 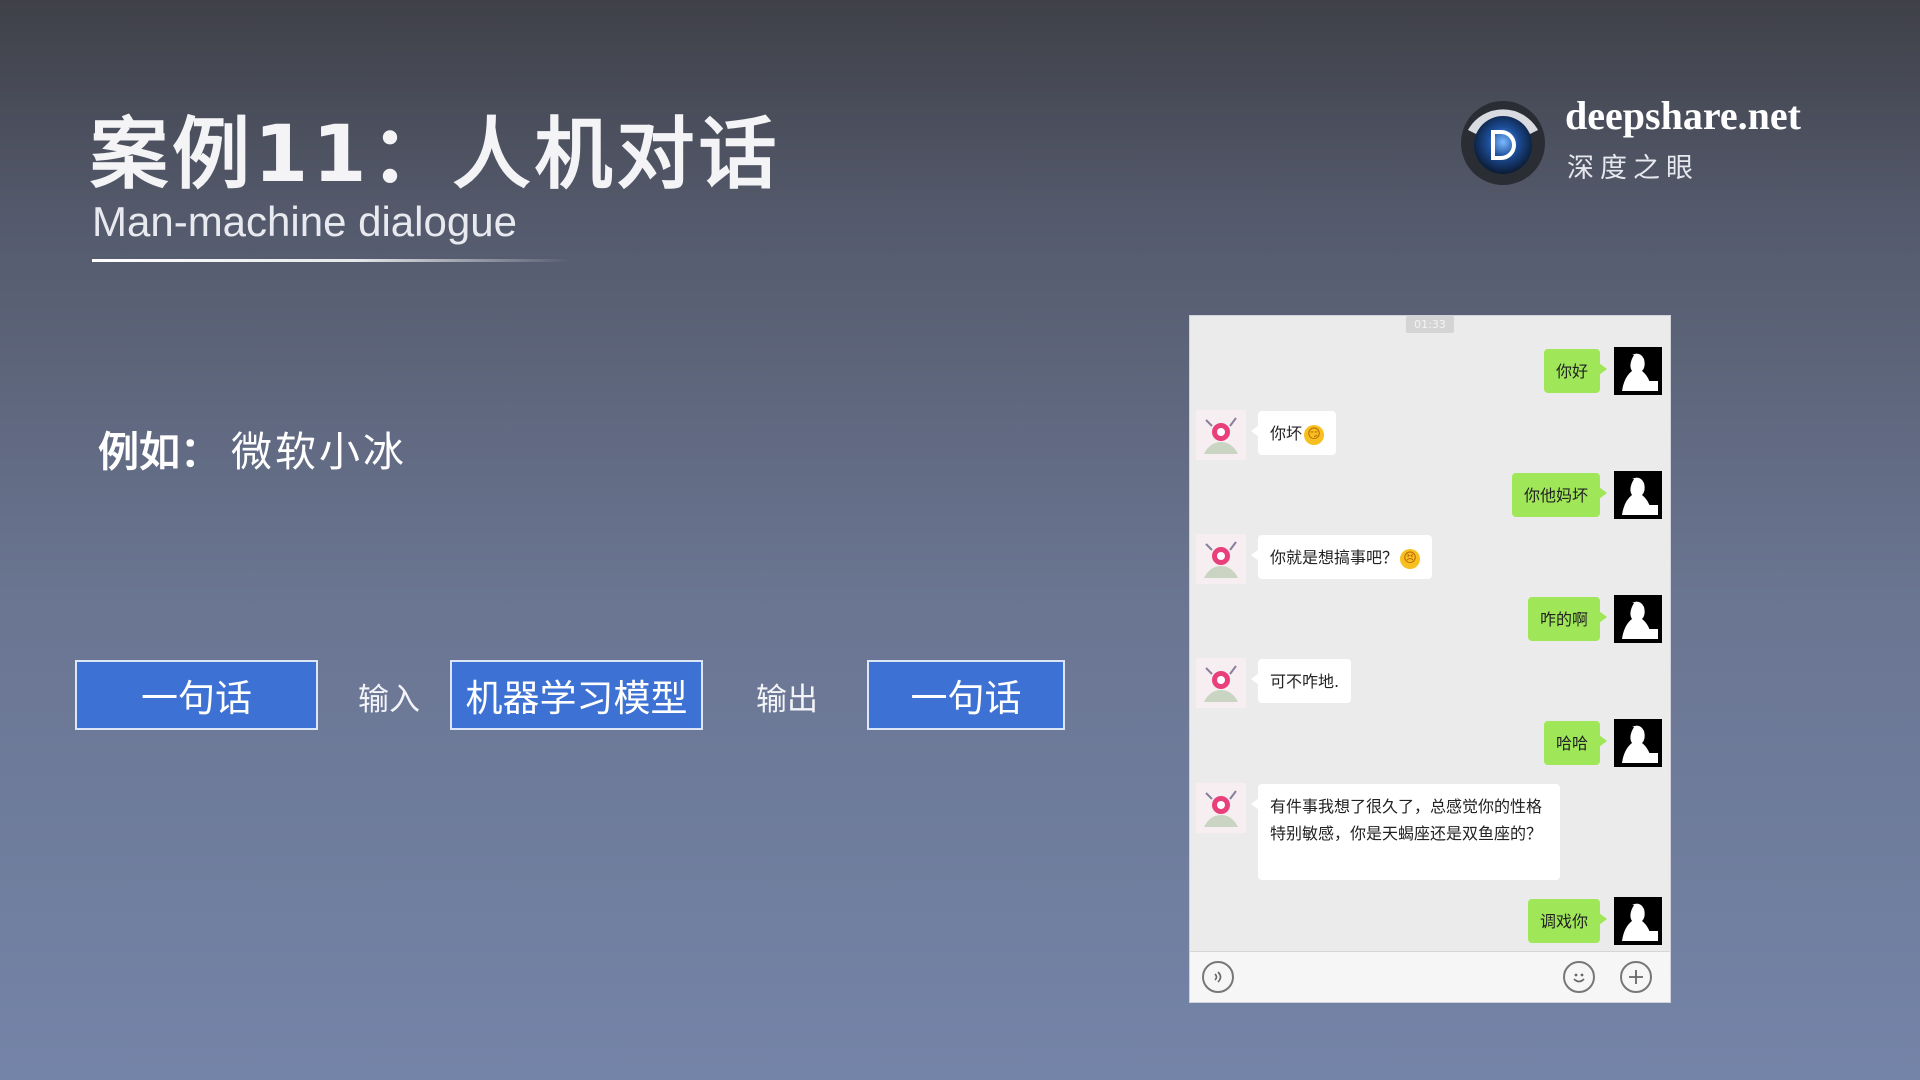 I want to click on chat-bubble-bot: 你坏 😏, so click(x=1293, y=433).